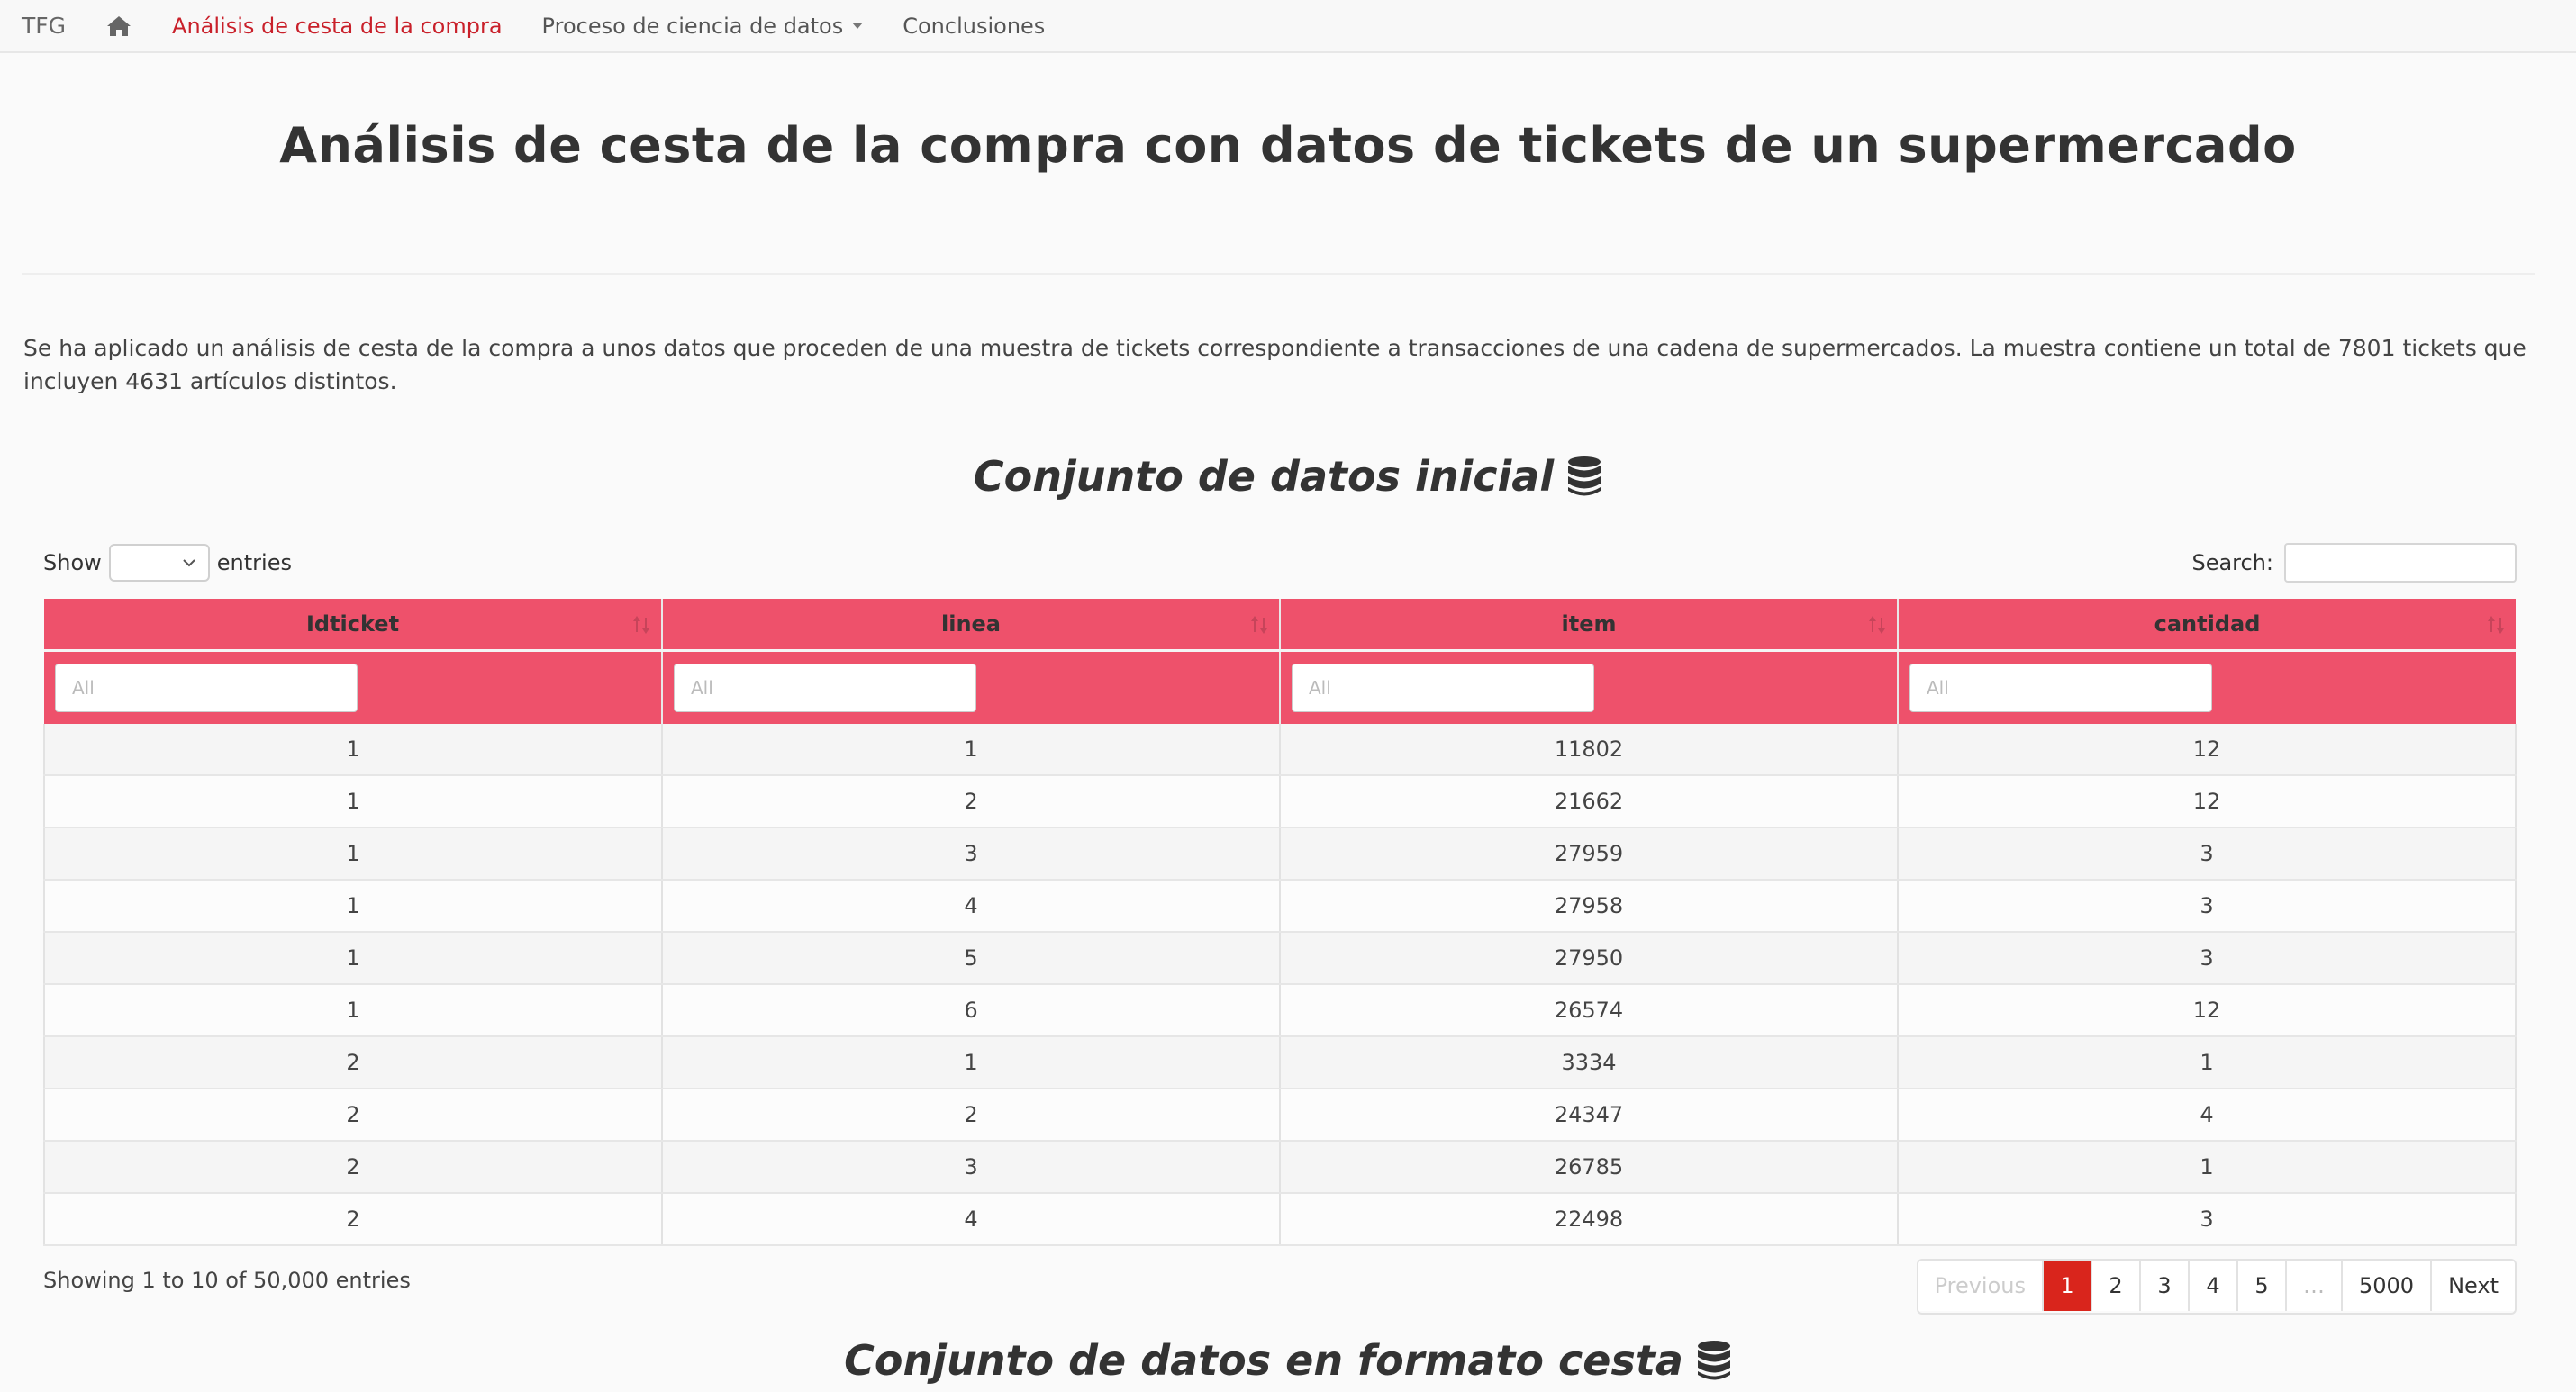  What do you see at coordinates (1589, 1219) in the screenshot?
I see `table-cell: 22498` at bounding box center [1589, 1219].